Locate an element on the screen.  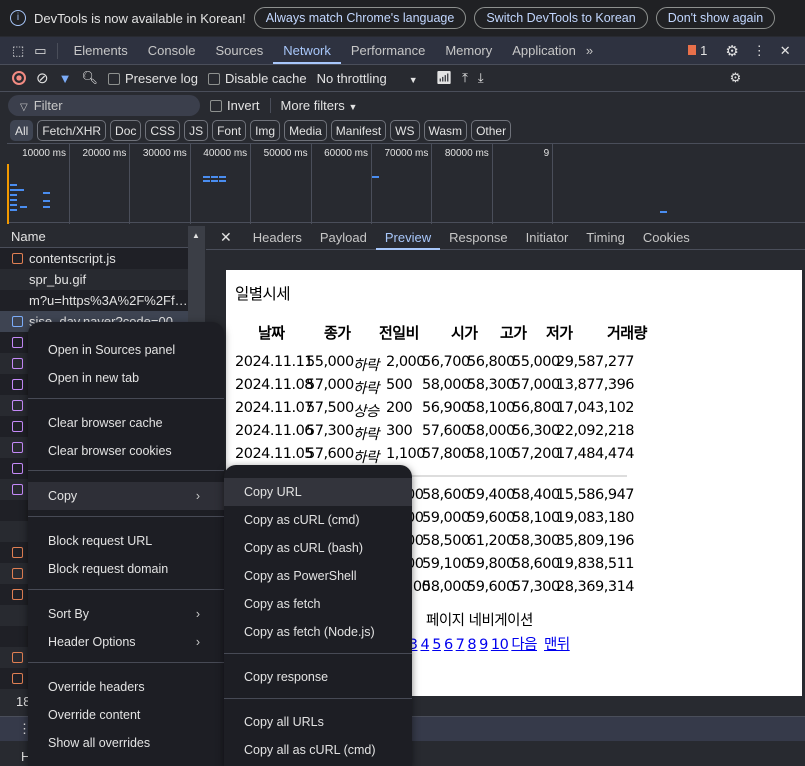
page-link: 맨뒤 is located at coordinates (557, 645).